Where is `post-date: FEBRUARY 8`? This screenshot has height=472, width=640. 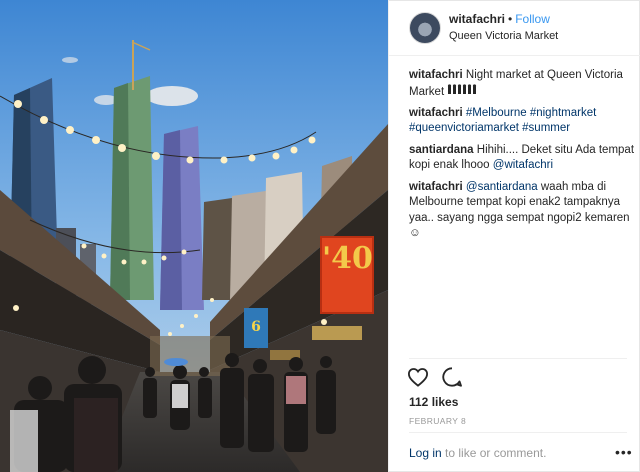 post-date: FEBRUARY 8 is located at coordinates (438, 421).